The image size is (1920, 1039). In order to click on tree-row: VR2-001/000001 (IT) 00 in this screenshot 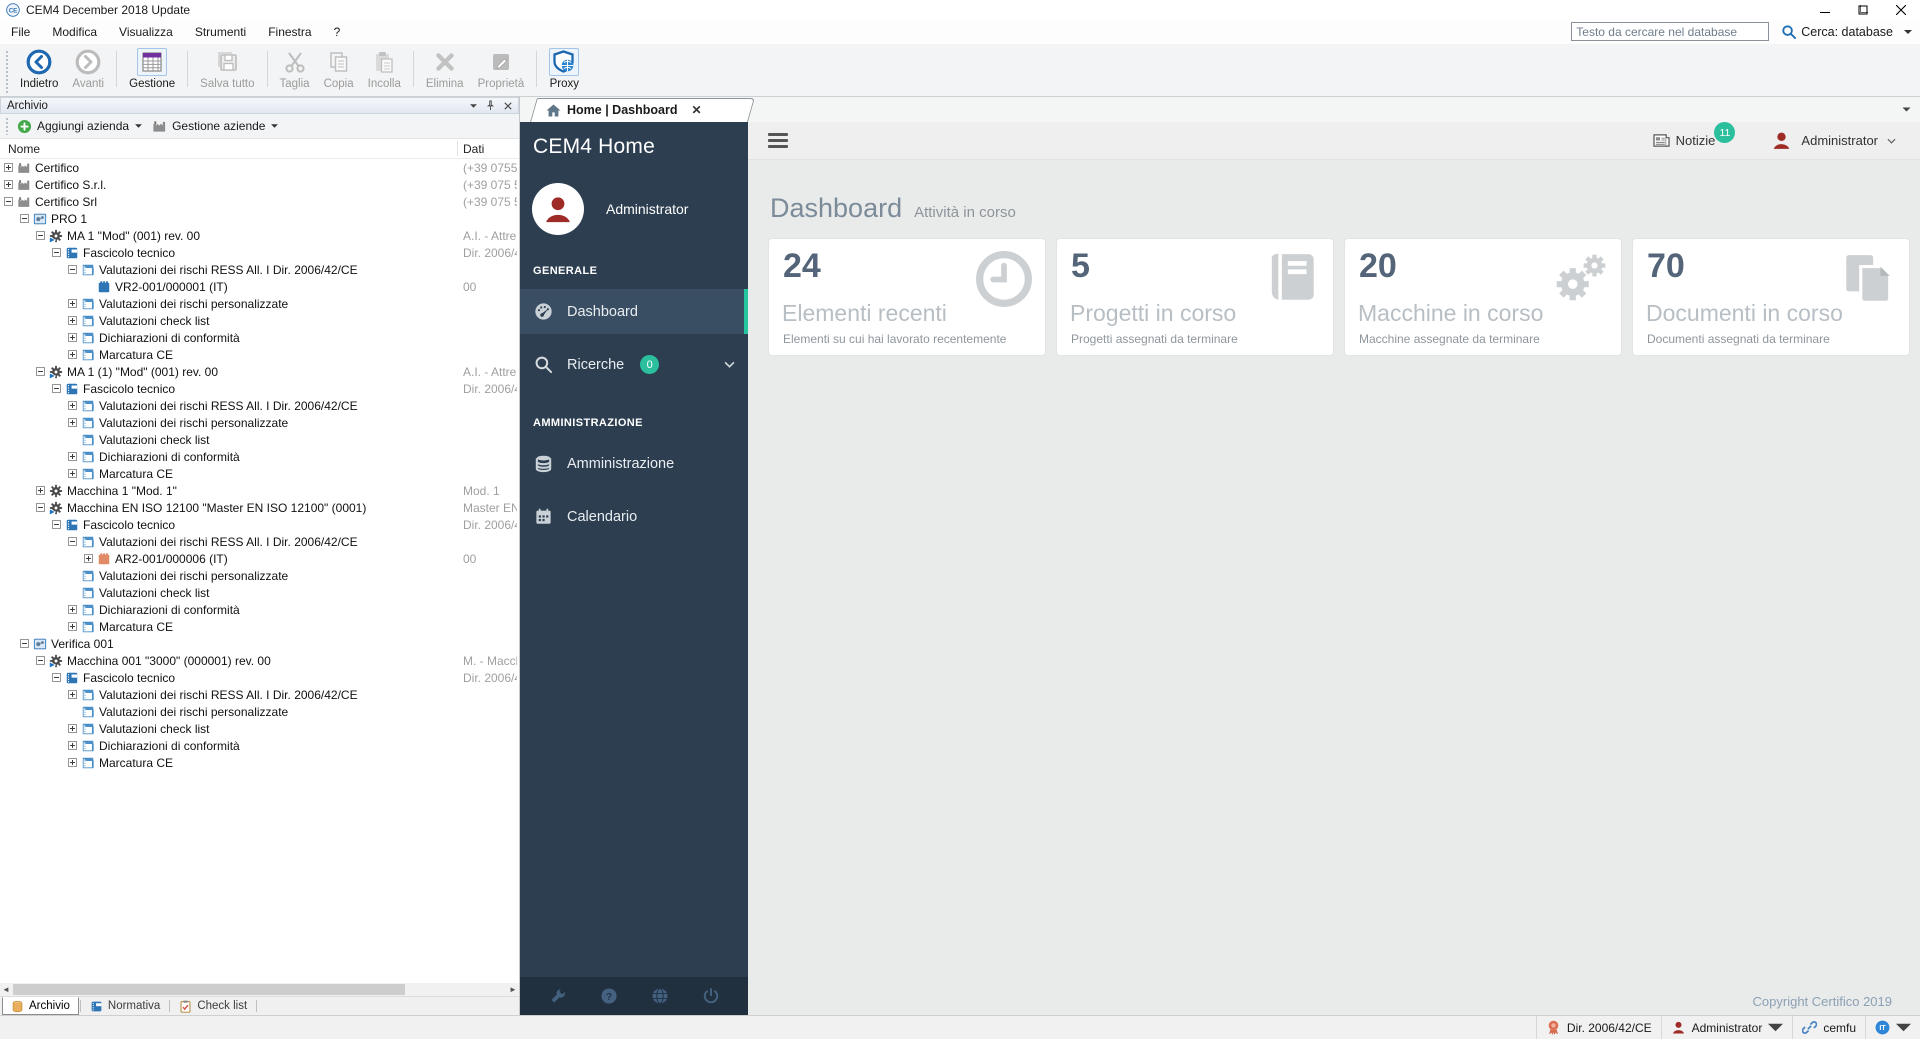, I will do `click(259, 286)`.